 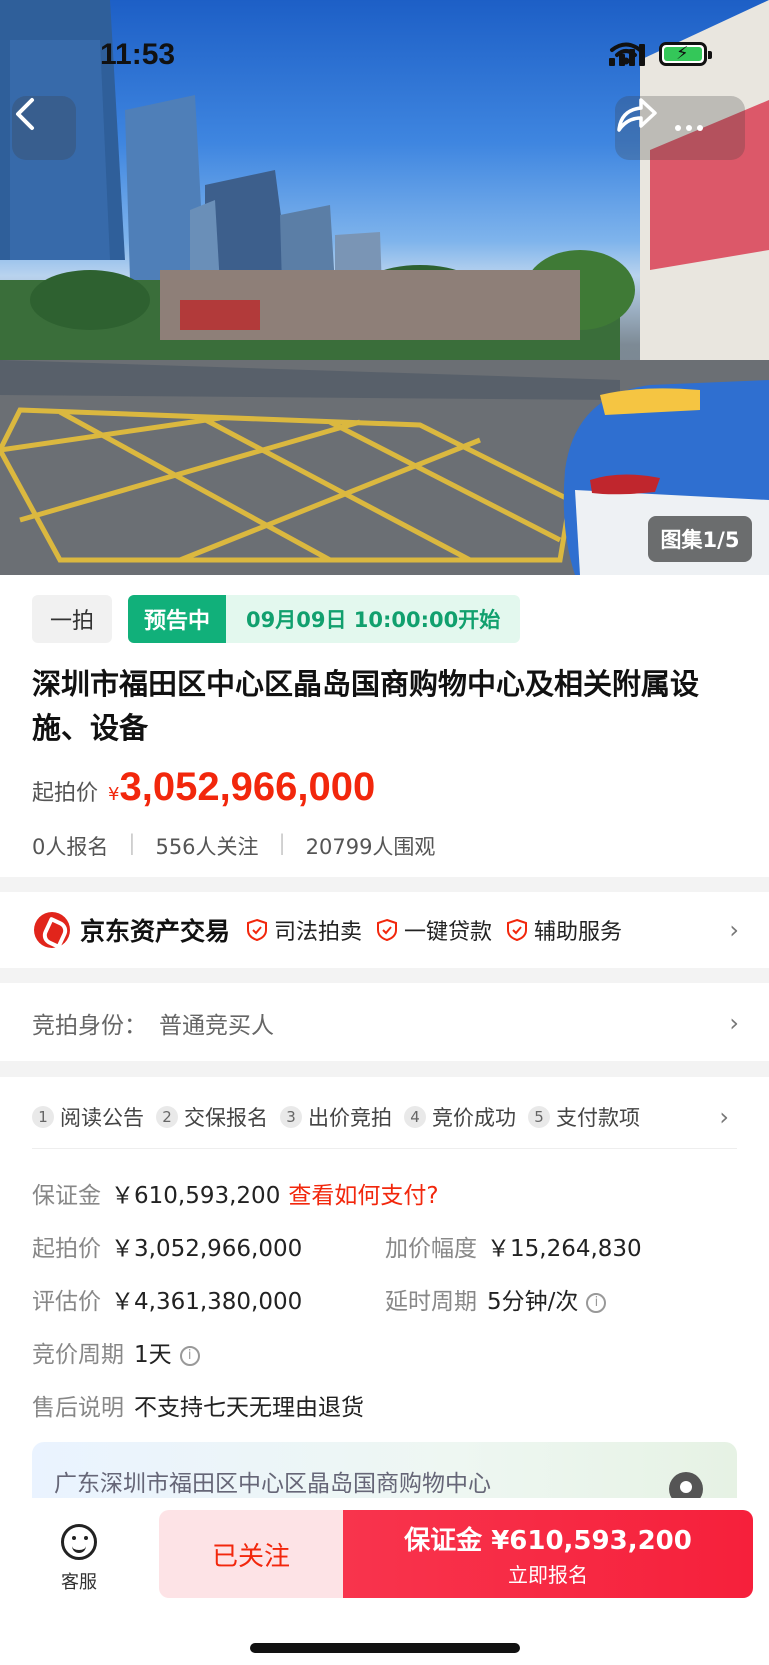 I want to click on after-sale-label: 售后说明, so click(x=78, y=1408).